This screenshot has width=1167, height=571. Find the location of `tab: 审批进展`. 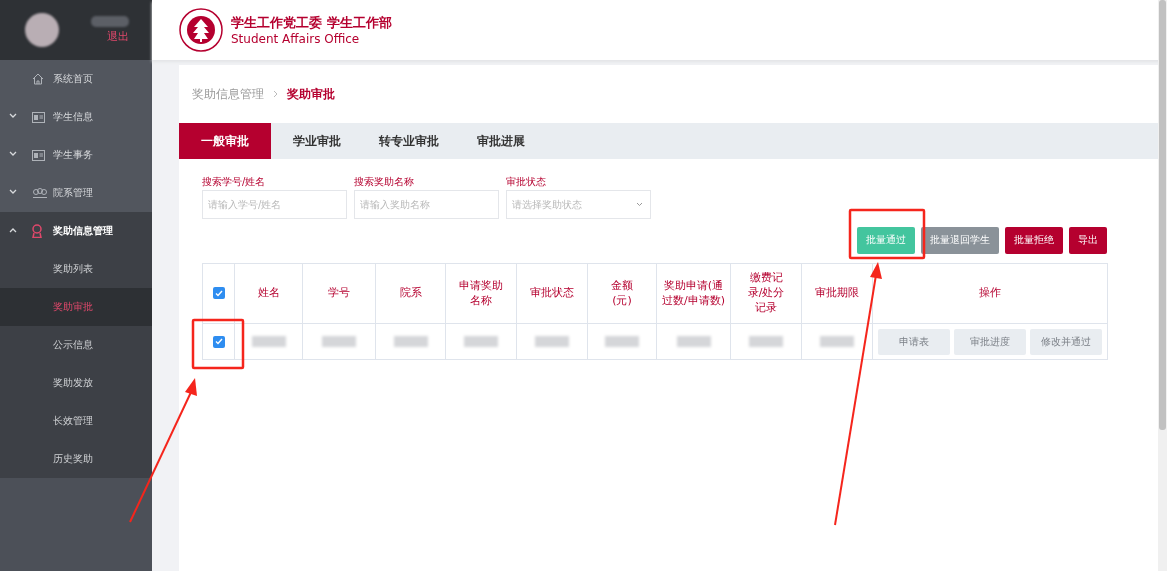

tab: 审批进展 is located at coordinates (501, 141).